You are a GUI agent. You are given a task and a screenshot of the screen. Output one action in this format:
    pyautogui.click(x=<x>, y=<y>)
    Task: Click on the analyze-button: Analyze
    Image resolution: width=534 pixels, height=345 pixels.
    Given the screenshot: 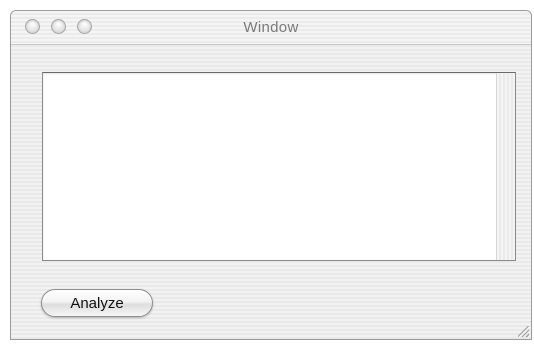 What is the action you would take?
    pyautogui.click(x=97, y=303)
    